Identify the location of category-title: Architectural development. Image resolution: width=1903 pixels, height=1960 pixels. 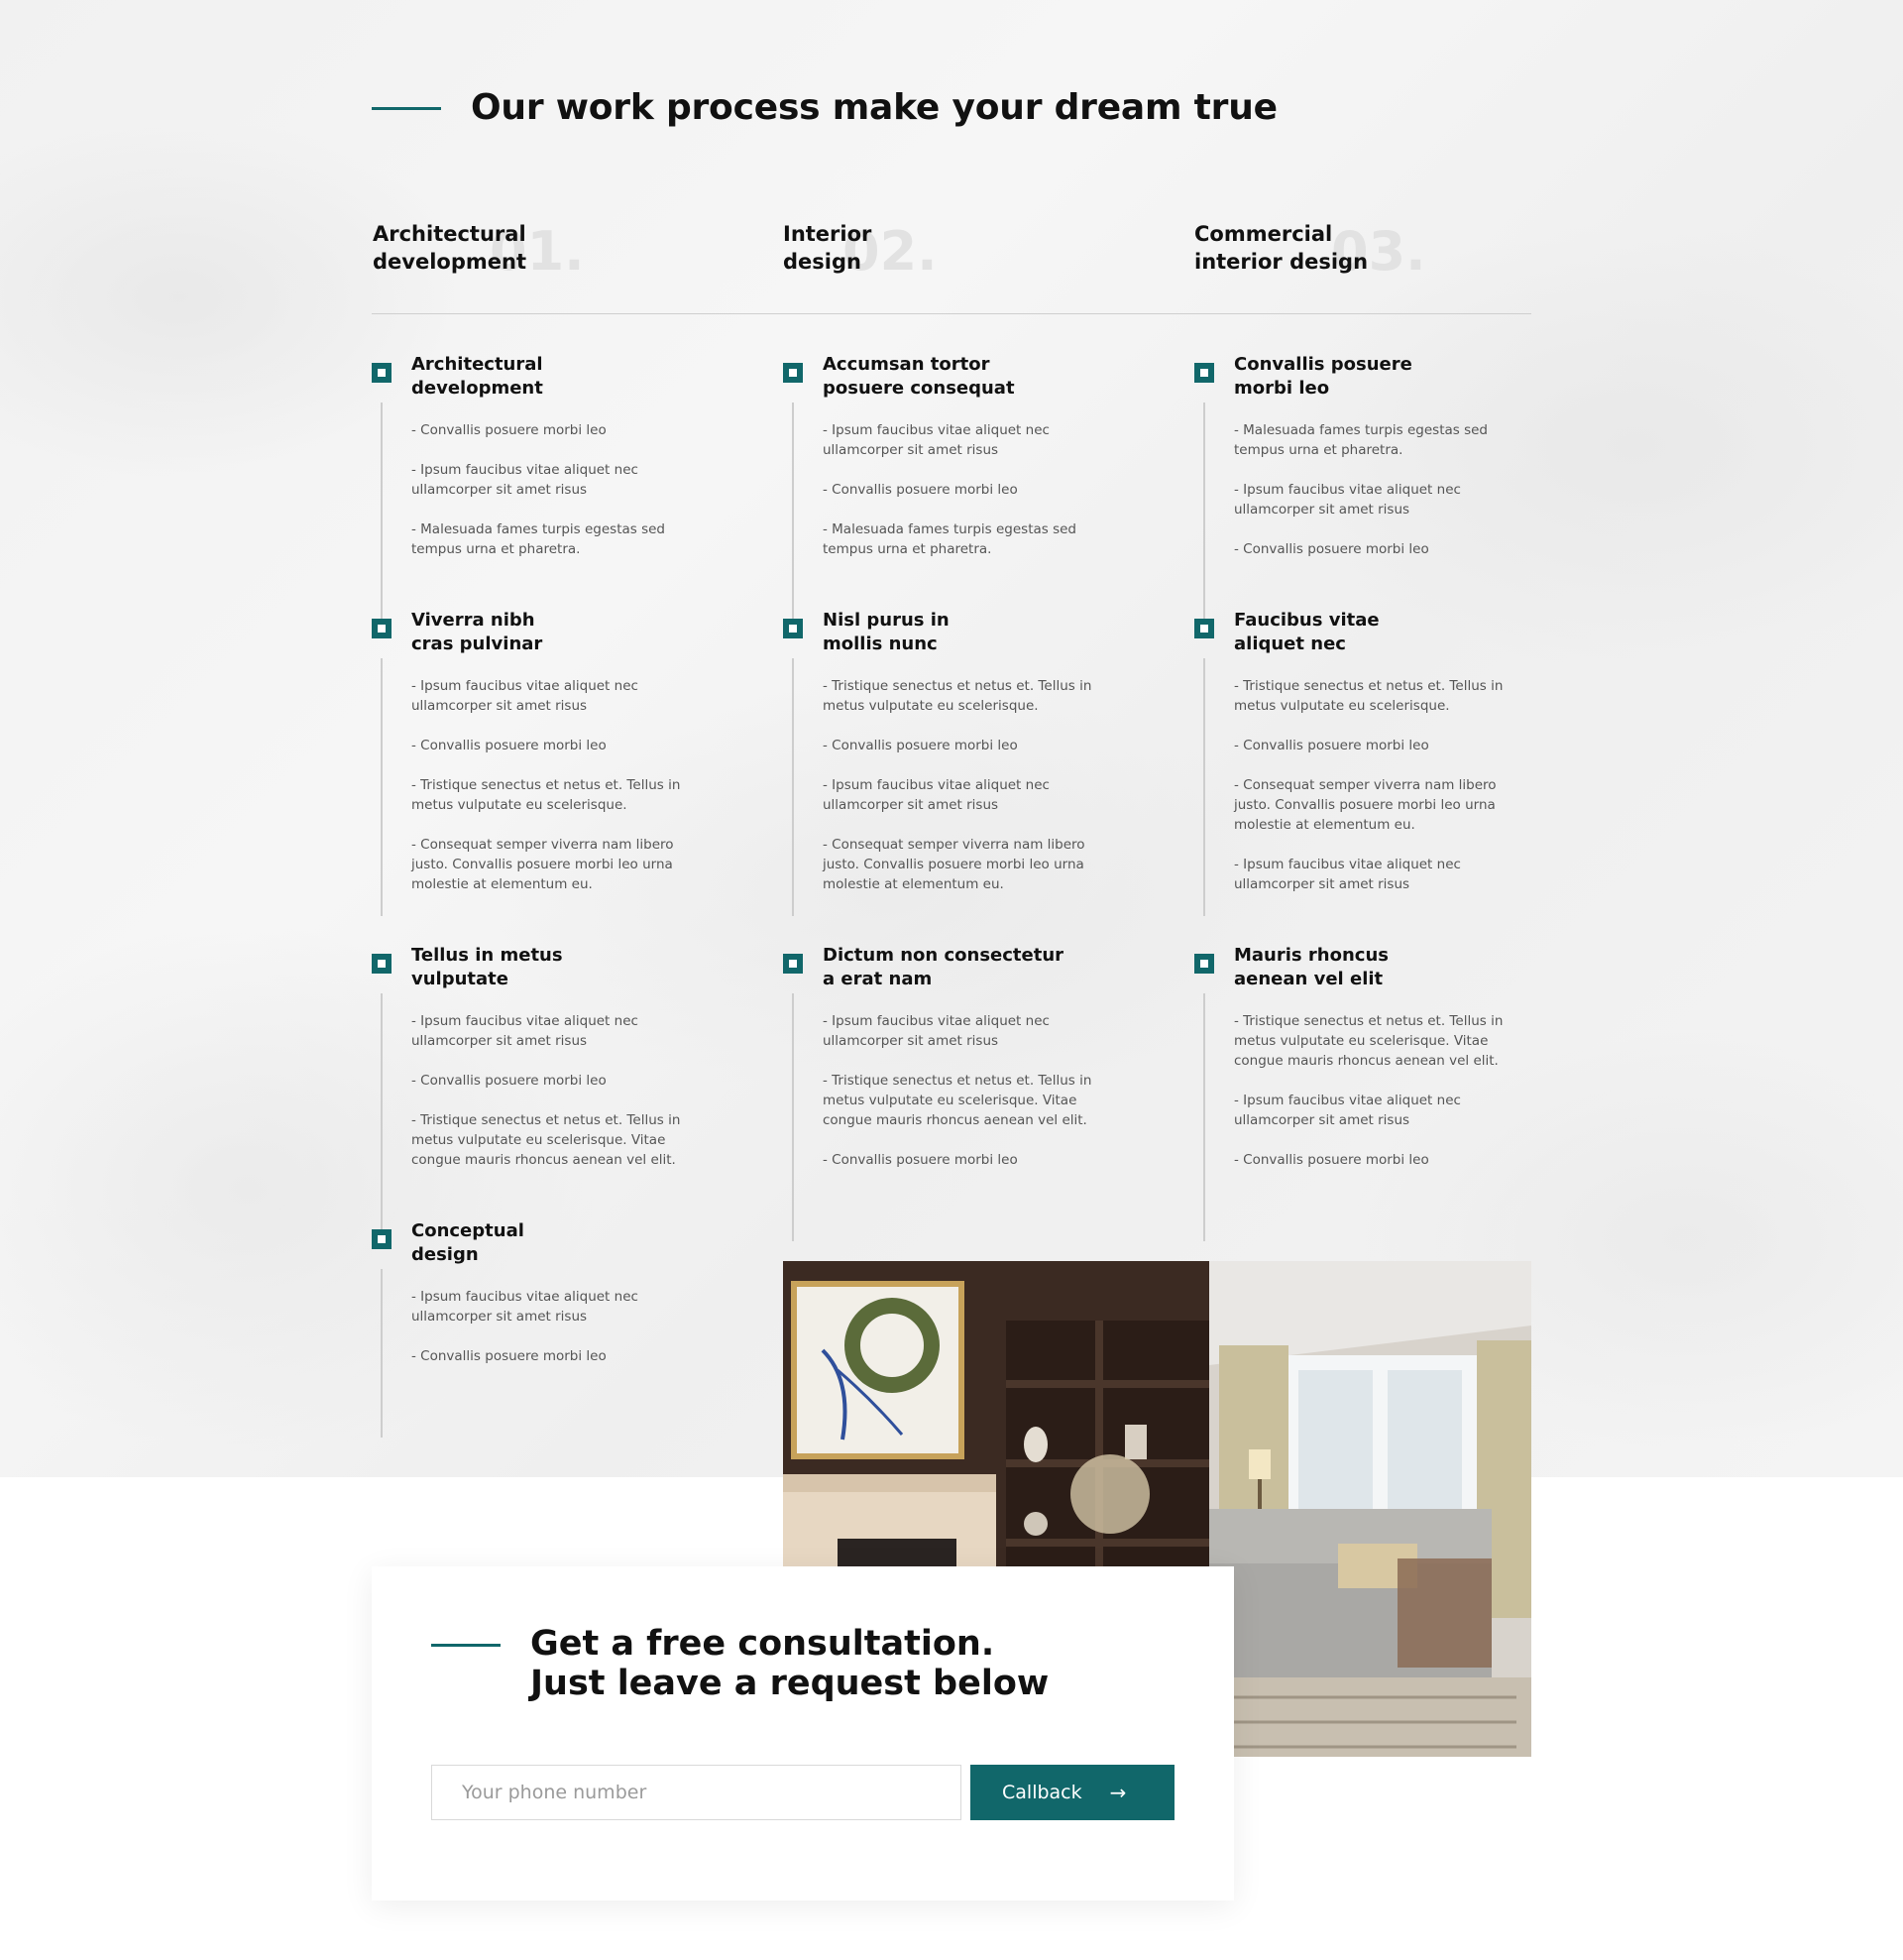
(449, 248).